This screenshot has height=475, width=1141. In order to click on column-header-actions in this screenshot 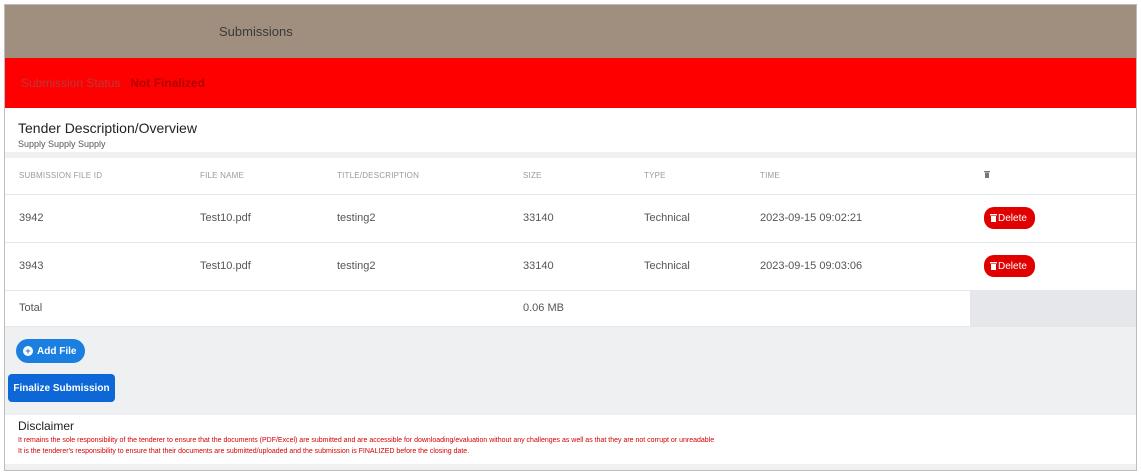, I will do `click(1053, 176)`.